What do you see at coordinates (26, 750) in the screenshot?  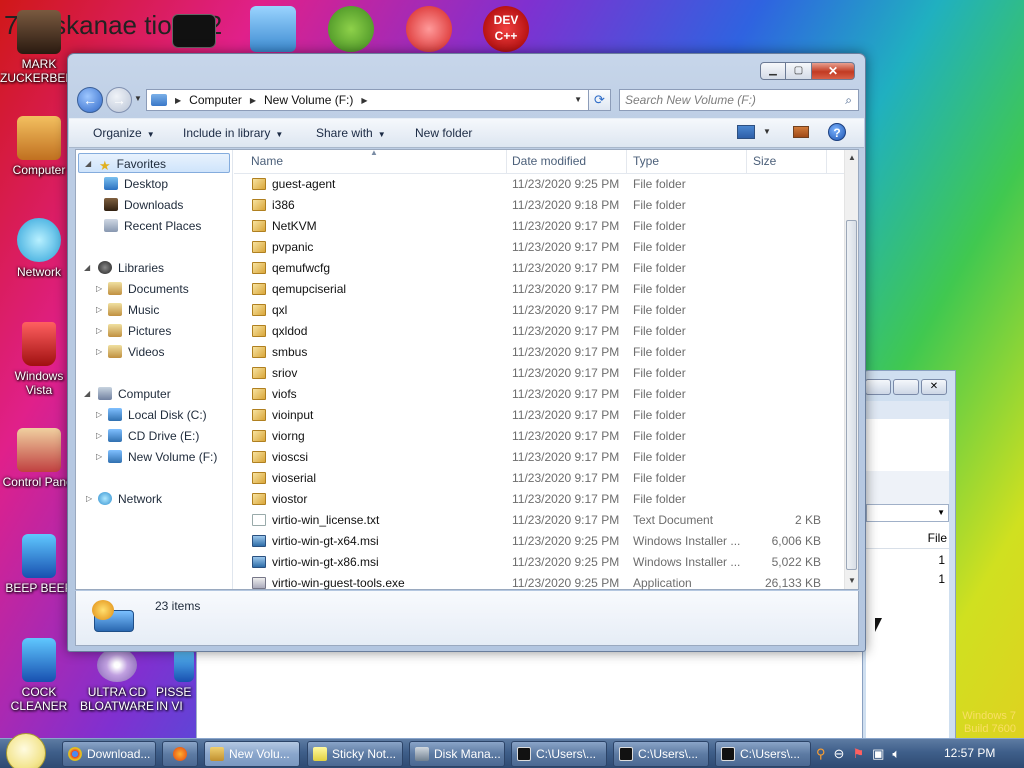 I see `start-button` at bounding box center [26, 750].